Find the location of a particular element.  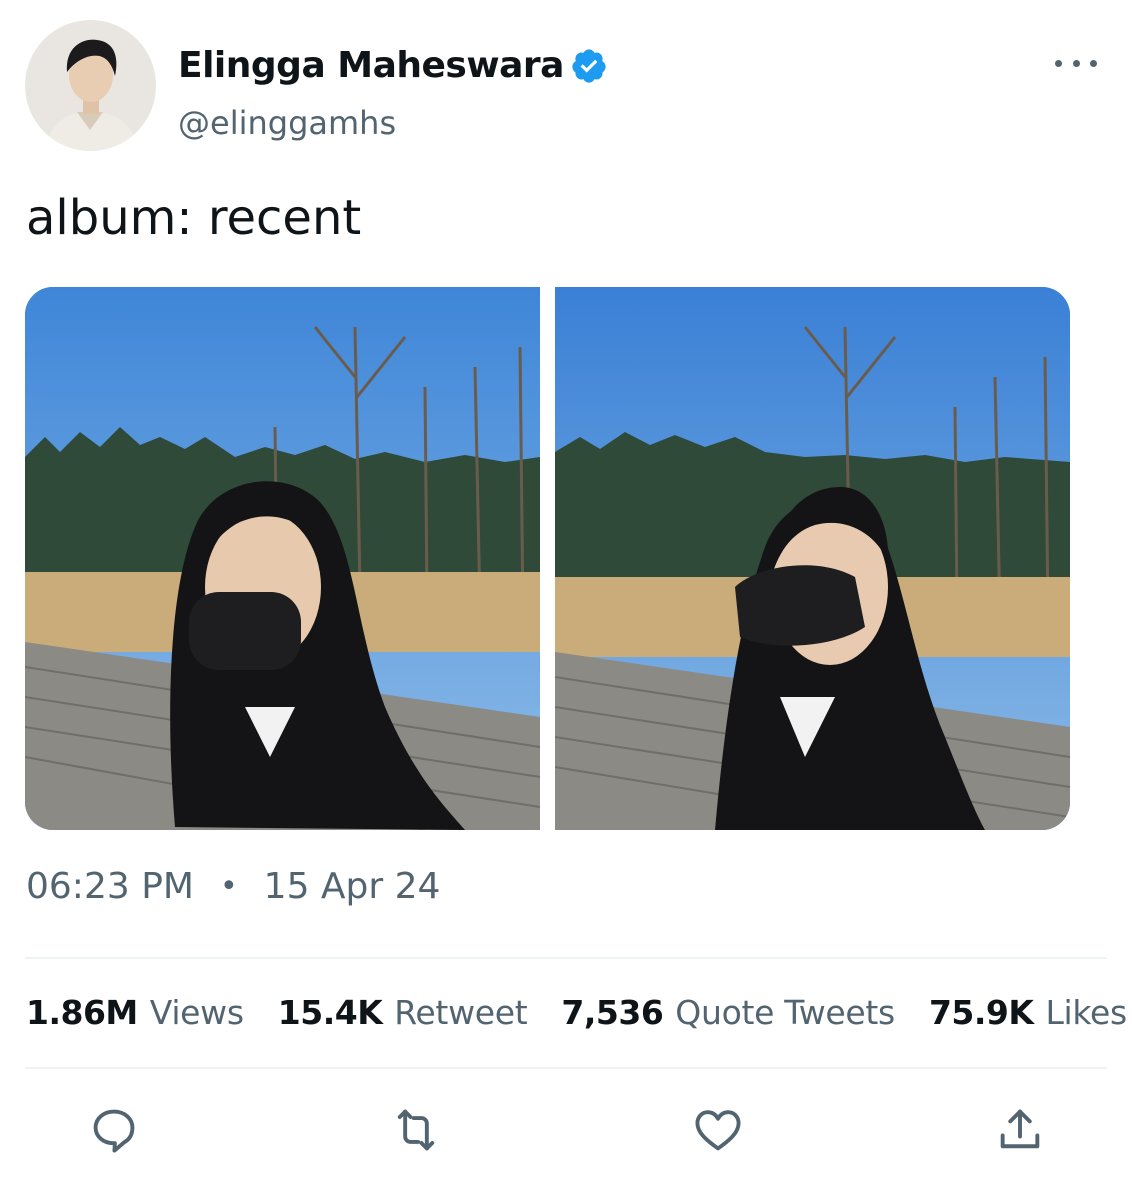

action-bar is located at coordinates (566, 1130).